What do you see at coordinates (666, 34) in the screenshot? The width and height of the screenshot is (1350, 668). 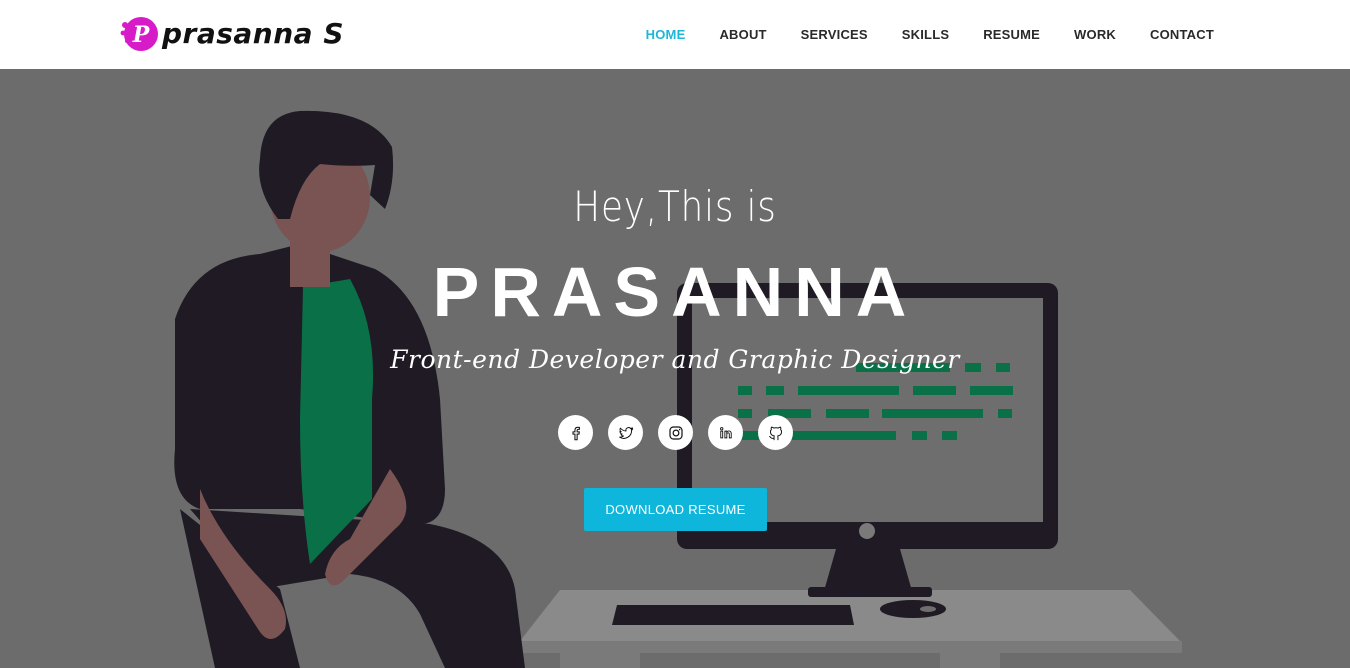 I see `nav-home: HOME` at bounding box center [666, 34].